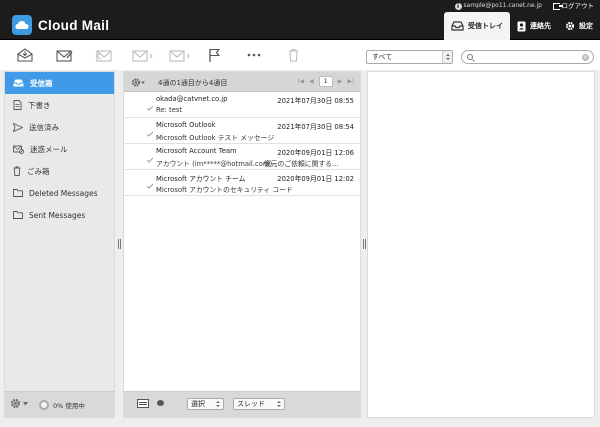 This screenshot has height=427, width=600. Describe the element at coordinates (364, 244) in the screenshot. I see `list-resize-handle` at that location.